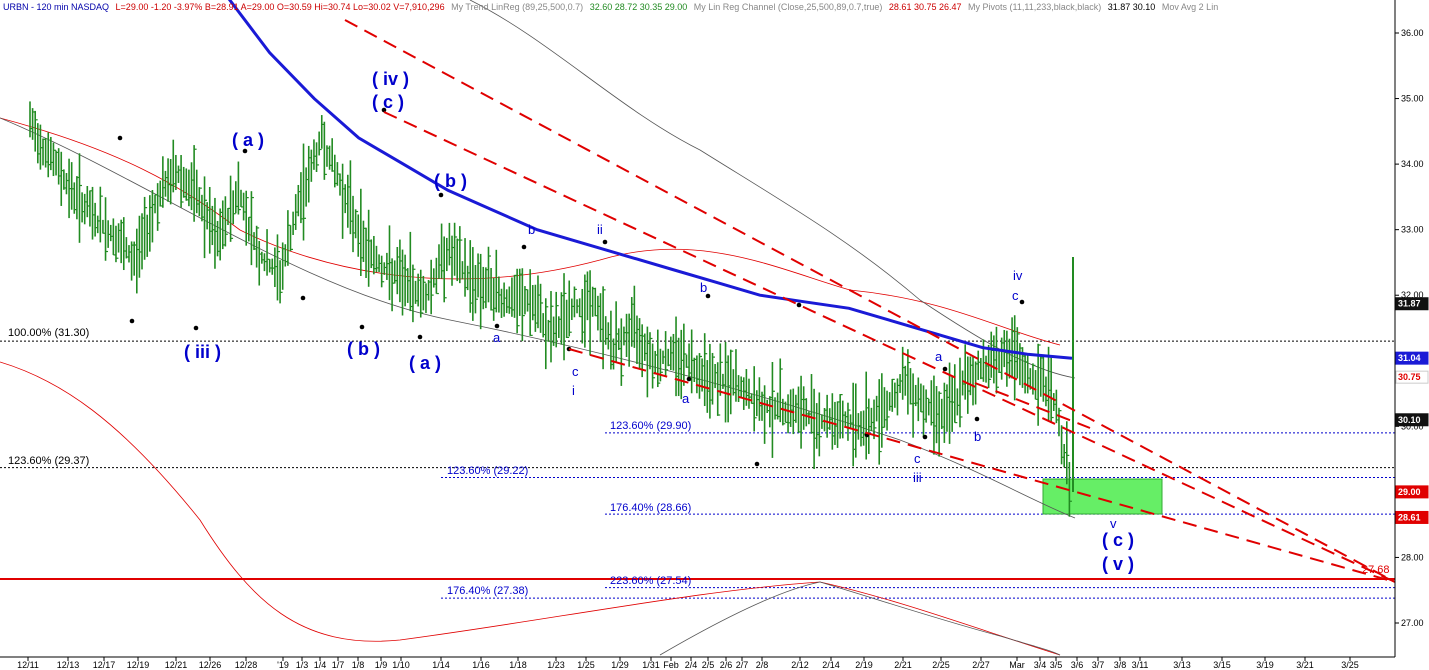 The width and height of the screenshot is (1429, 670). What do you see at coordinates (487, 591) in the screenshot?
I see `fib-label-176-b: 176.40% (27.38)` at bounding box center [487, 591].